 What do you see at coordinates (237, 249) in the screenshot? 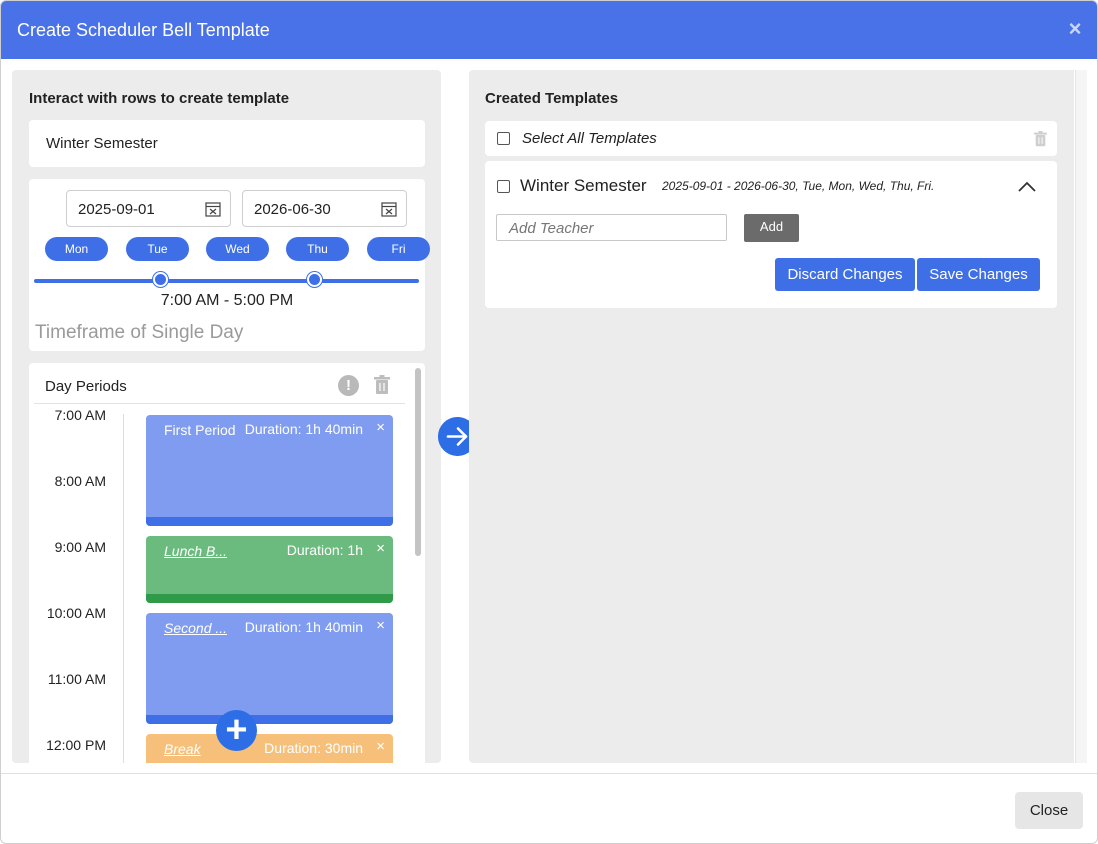
I see `day-toggle-wed: Wed` at bounding box center [237, 249].